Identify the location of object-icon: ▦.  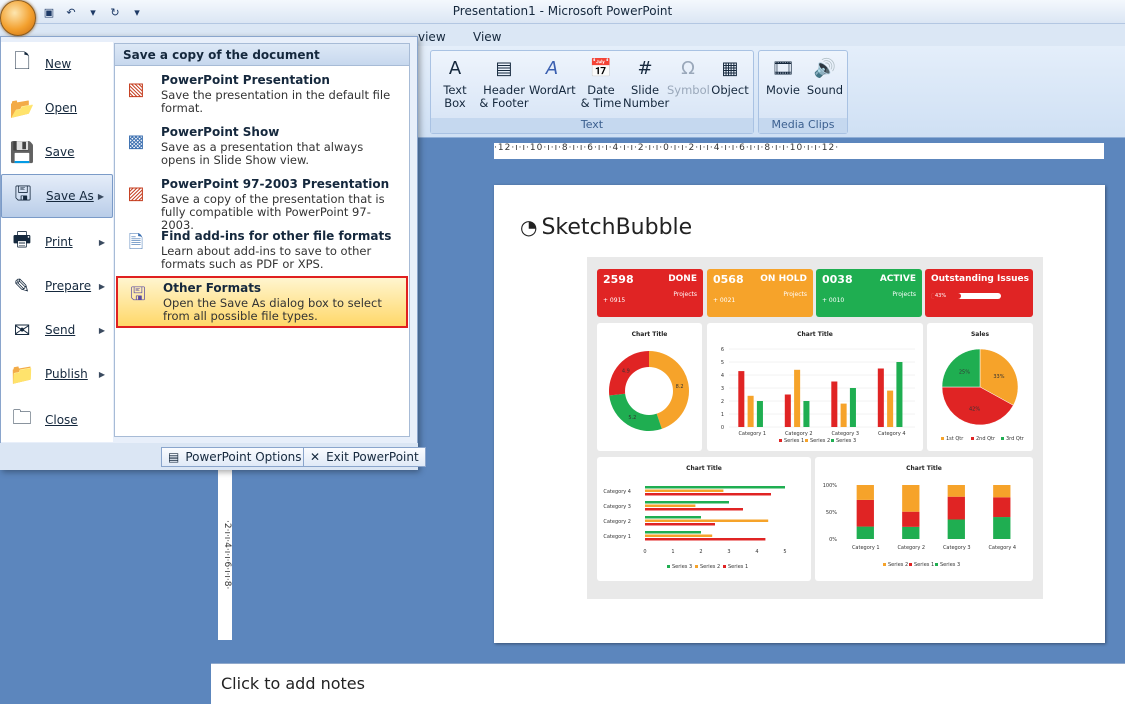
(730, 68).